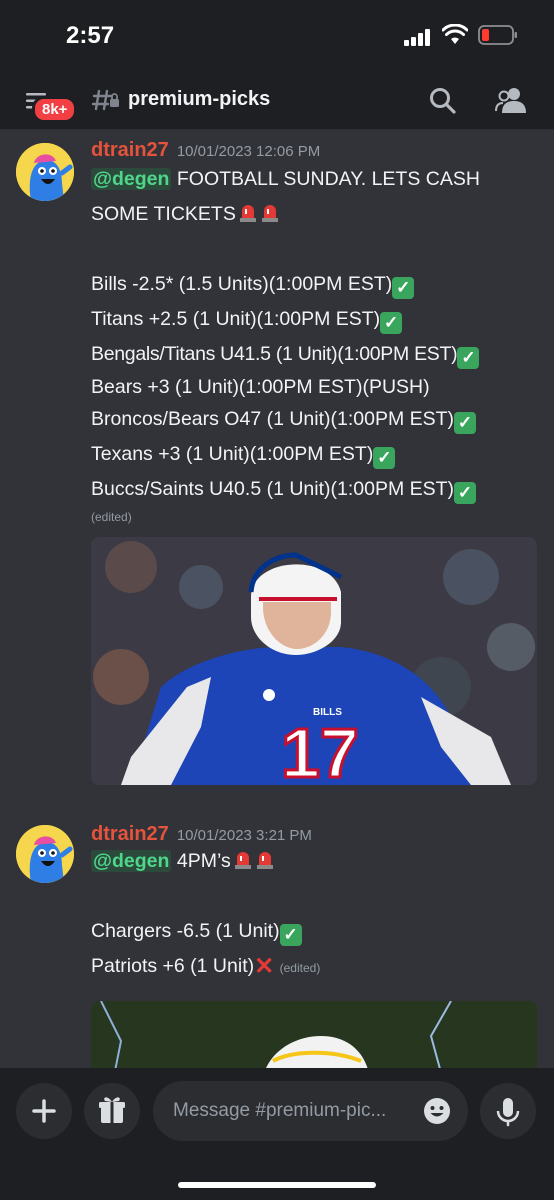 The image size is (554, 1200). What do you see at coordinates (273, 489) in the screenshot?
I see `pick-text: Buccs/Saints U40.5 (1 Unit)(1:00PM EST)` at bounding box center [273, 489].